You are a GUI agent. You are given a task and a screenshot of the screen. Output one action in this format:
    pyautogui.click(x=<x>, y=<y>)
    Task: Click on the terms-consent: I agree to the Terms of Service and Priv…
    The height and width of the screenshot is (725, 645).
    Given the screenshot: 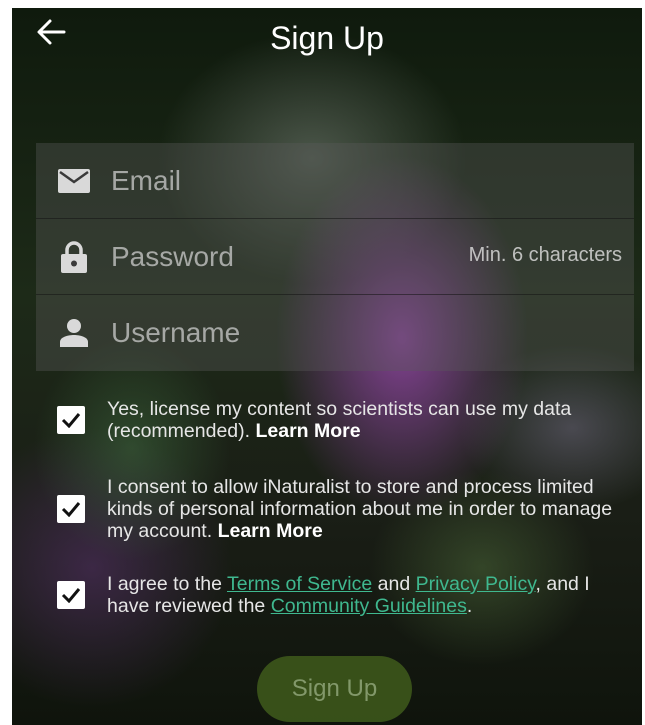 What is the action you would take?
    pyautogui.click(x=347, y=595)
    